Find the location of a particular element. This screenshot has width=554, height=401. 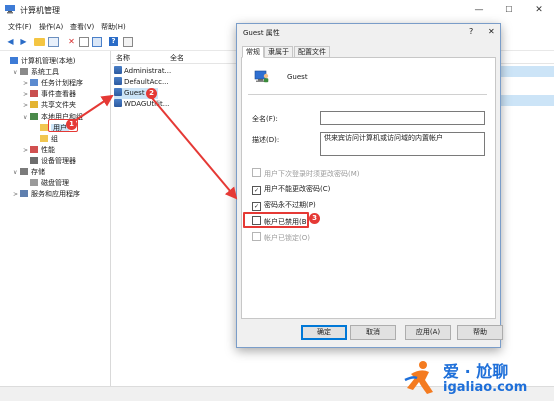

dialog-title: Guest 属性 is located at coordinates (261, 33).